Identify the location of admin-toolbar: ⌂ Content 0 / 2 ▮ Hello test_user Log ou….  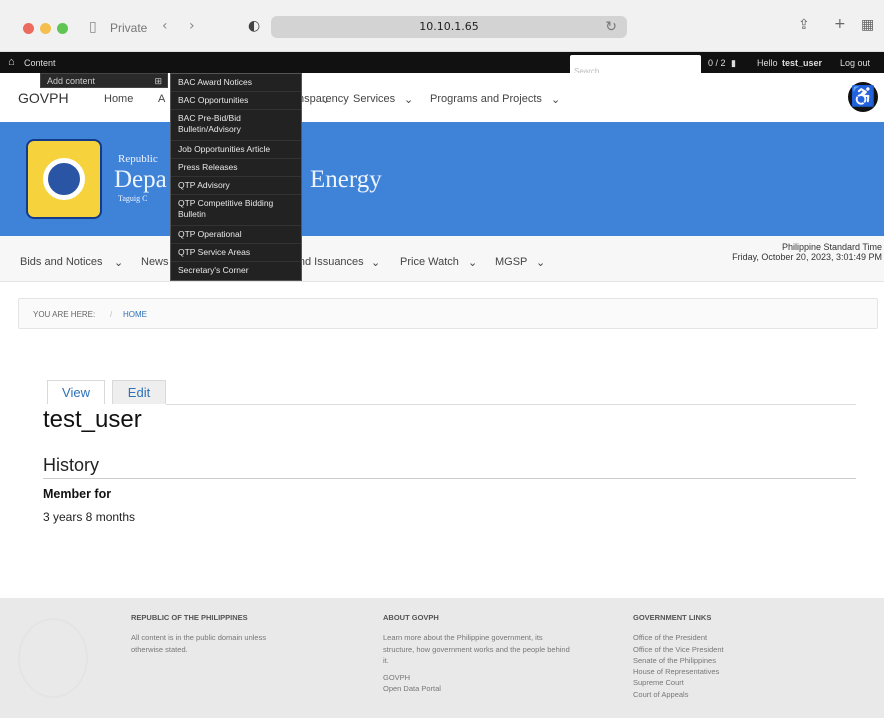
(442, 62).